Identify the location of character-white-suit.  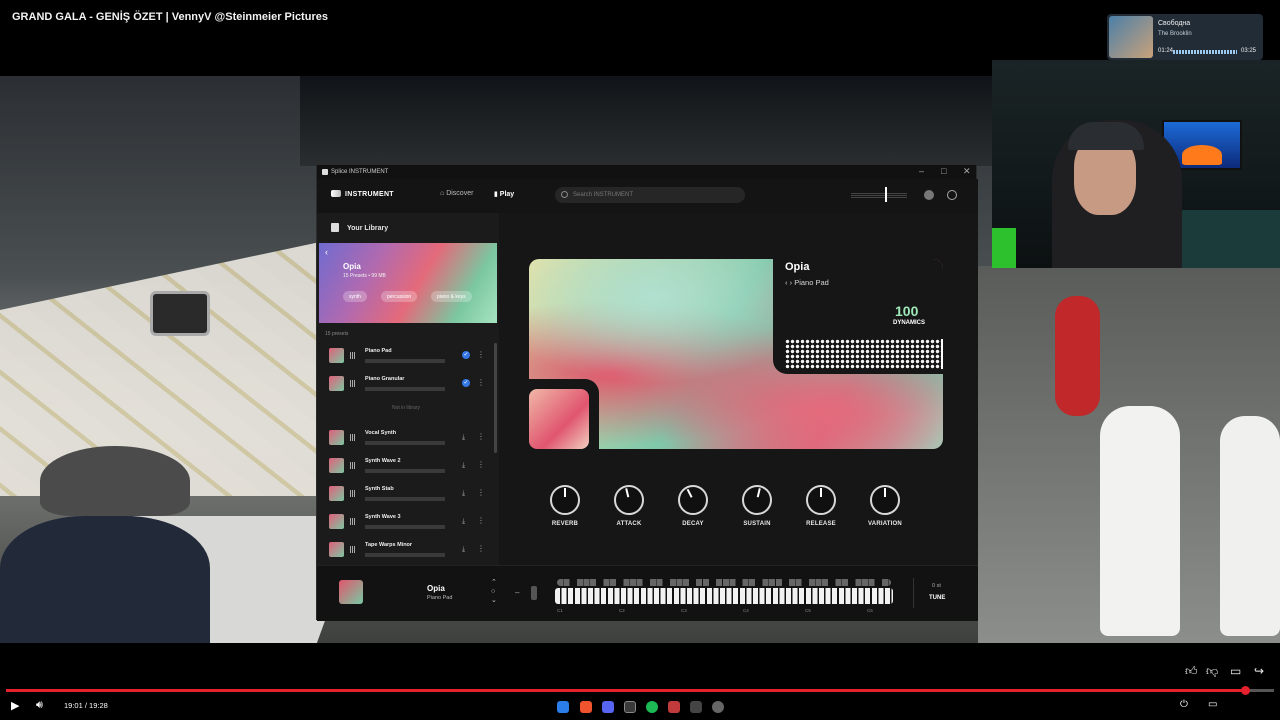
(1140, 521).